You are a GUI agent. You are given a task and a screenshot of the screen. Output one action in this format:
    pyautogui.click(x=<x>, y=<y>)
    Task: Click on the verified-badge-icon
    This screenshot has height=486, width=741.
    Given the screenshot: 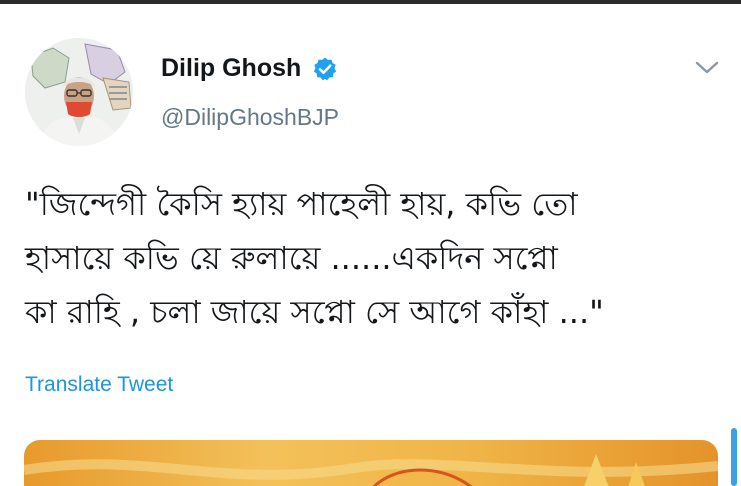 What is the action you would take?
    pyautogui.click(x=325, y=69)
    